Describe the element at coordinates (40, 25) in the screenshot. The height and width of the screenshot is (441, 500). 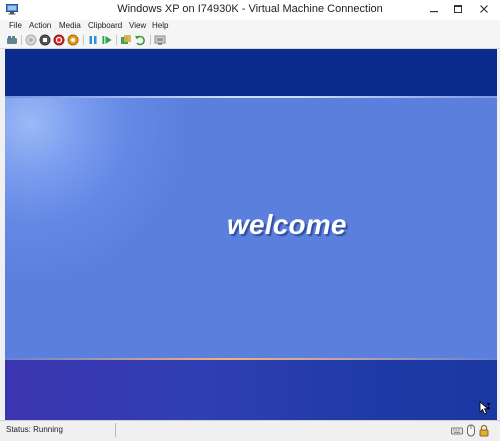
I see `menu-action: Action` at that location.